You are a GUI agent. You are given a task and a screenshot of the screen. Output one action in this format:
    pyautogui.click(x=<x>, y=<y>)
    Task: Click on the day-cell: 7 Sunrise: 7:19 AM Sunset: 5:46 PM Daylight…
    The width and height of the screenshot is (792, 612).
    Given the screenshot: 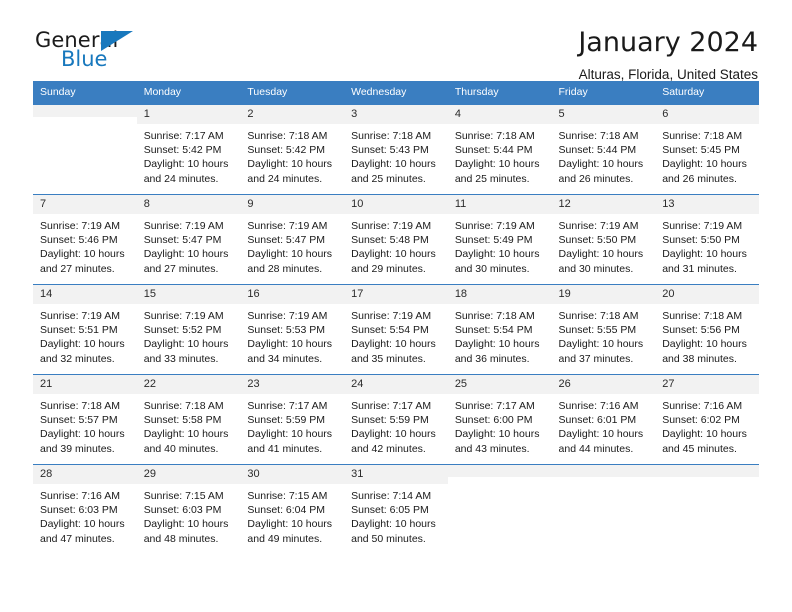 What is the action you would take?
    pyautogui.click(x=85, y=239)
    